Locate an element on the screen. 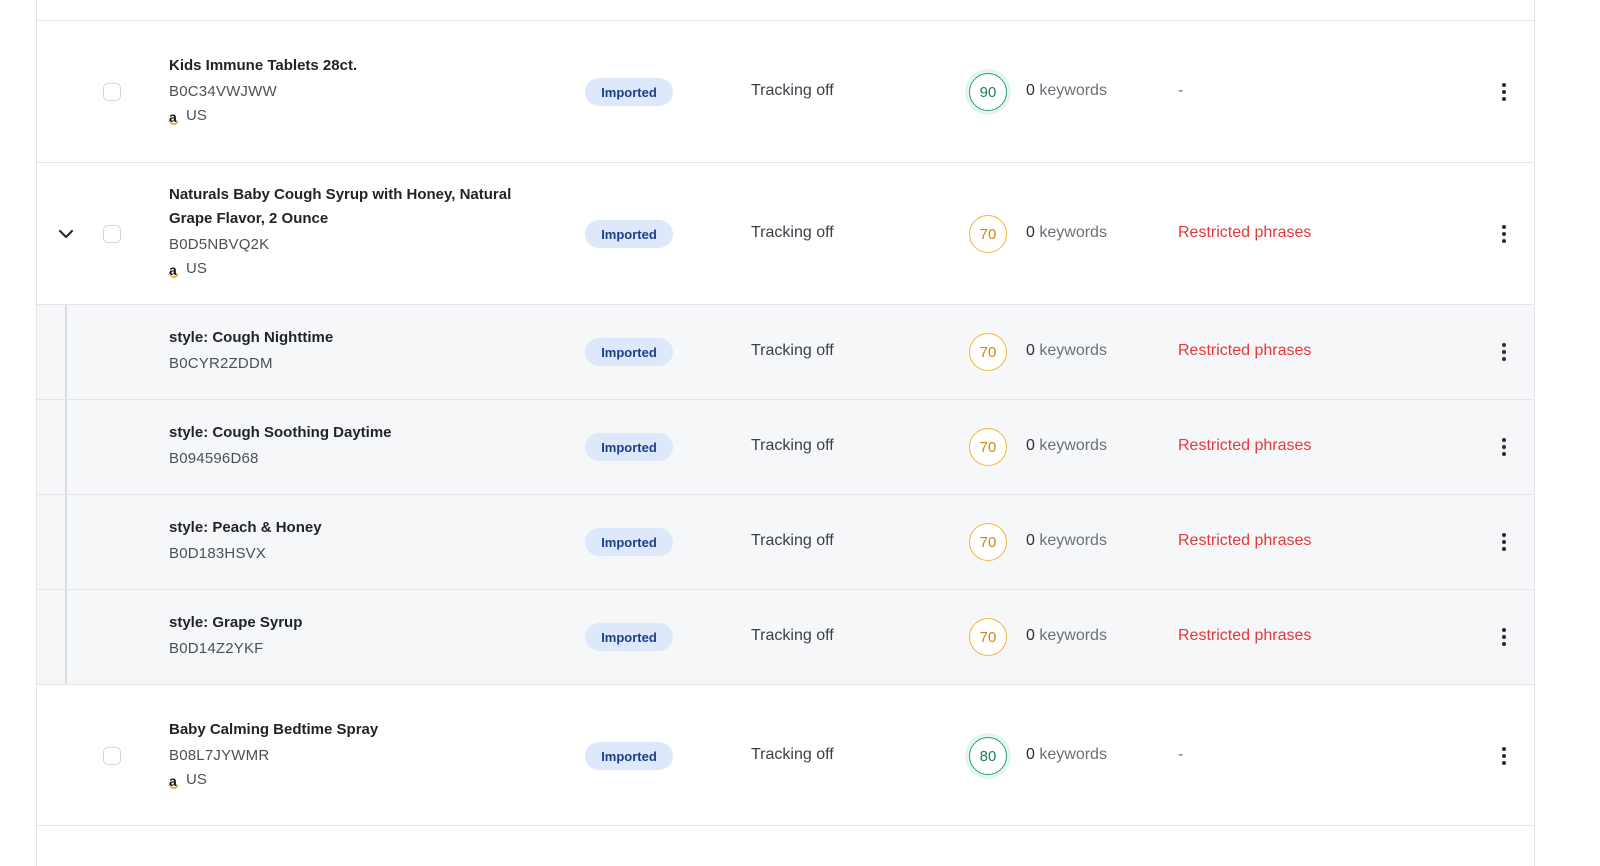 Image resolution: width=1600 pixels, height=866 pixels. product-asin: B0D14Z2YKF is located at coordinates (216, 648).